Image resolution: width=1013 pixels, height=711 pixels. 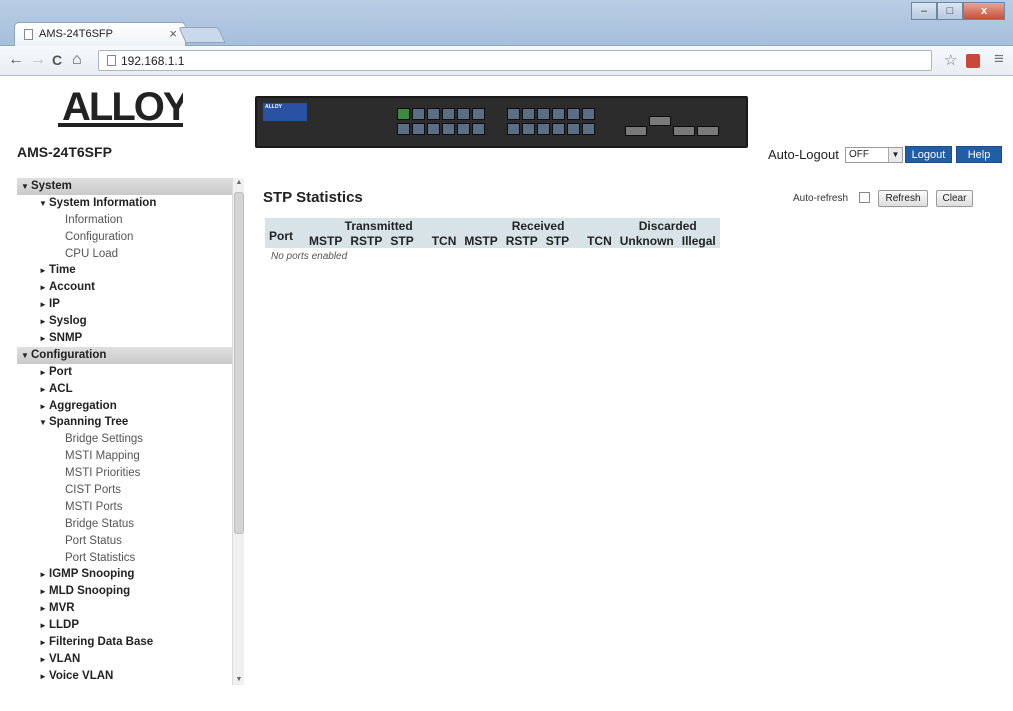 What do you see at coordinates (366, 240) in the screenshot?
I see `tx-rstp-header: RSTP` at bounding box center [366, 240].